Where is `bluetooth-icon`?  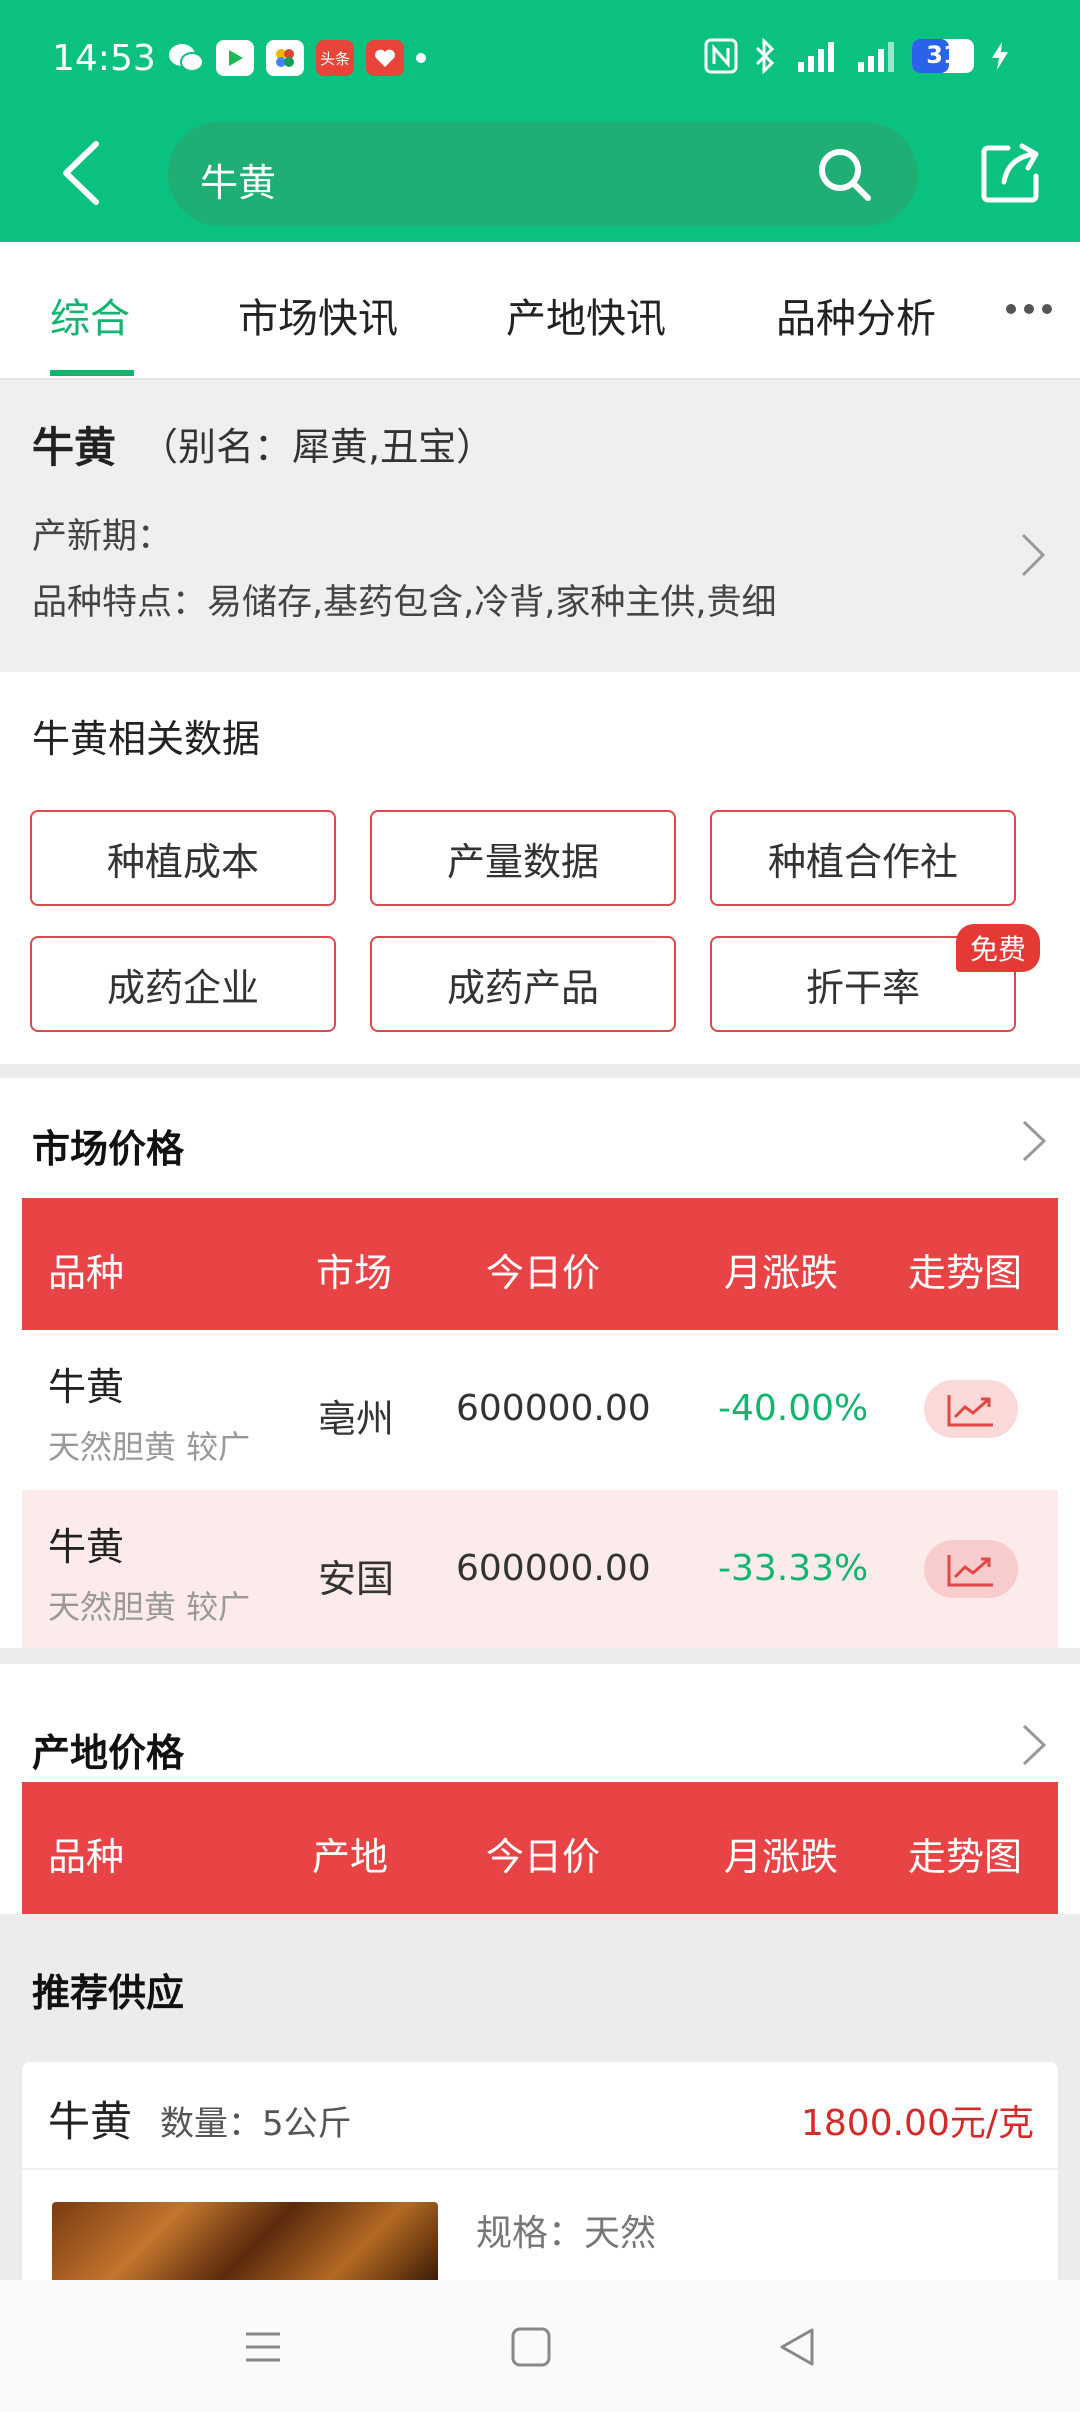 bluetooth-icon is located at coordinates (765, 56).